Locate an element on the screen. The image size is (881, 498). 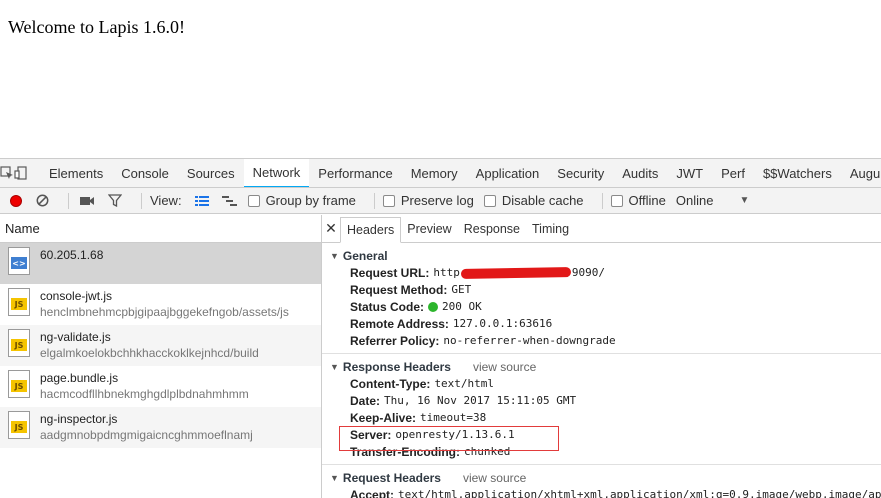
url-prefix: http is located at coordinates (446, 272).